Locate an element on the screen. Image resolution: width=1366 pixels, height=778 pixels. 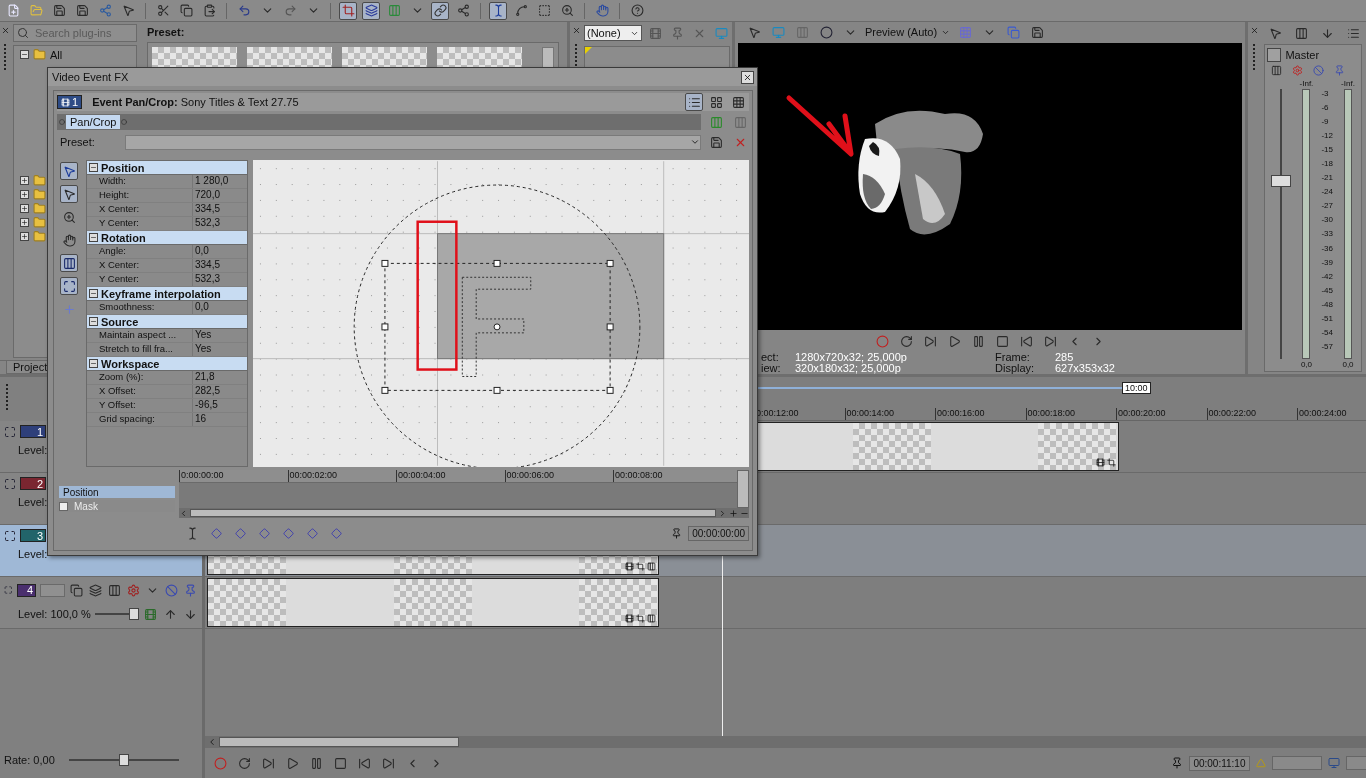
scale-label: -3 is located at coordinates (1325, 93).